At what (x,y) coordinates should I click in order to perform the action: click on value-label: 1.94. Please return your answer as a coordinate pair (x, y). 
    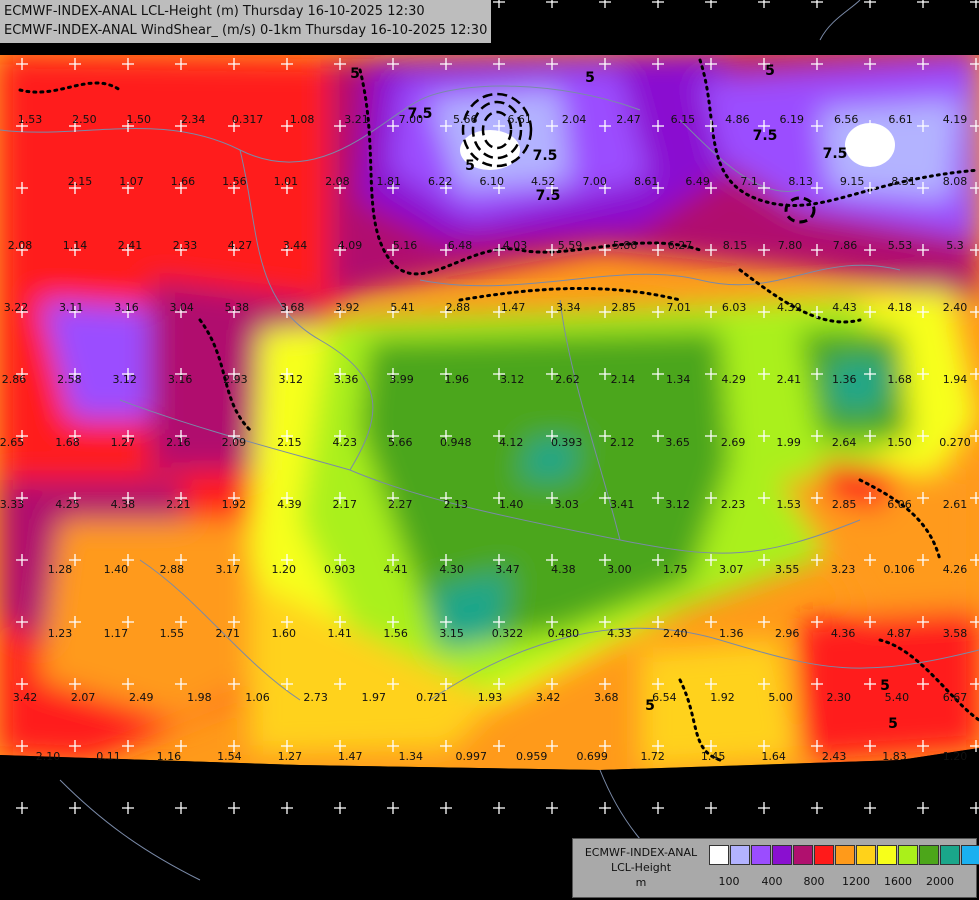
    Looking at the image, I should click on (955, 379).